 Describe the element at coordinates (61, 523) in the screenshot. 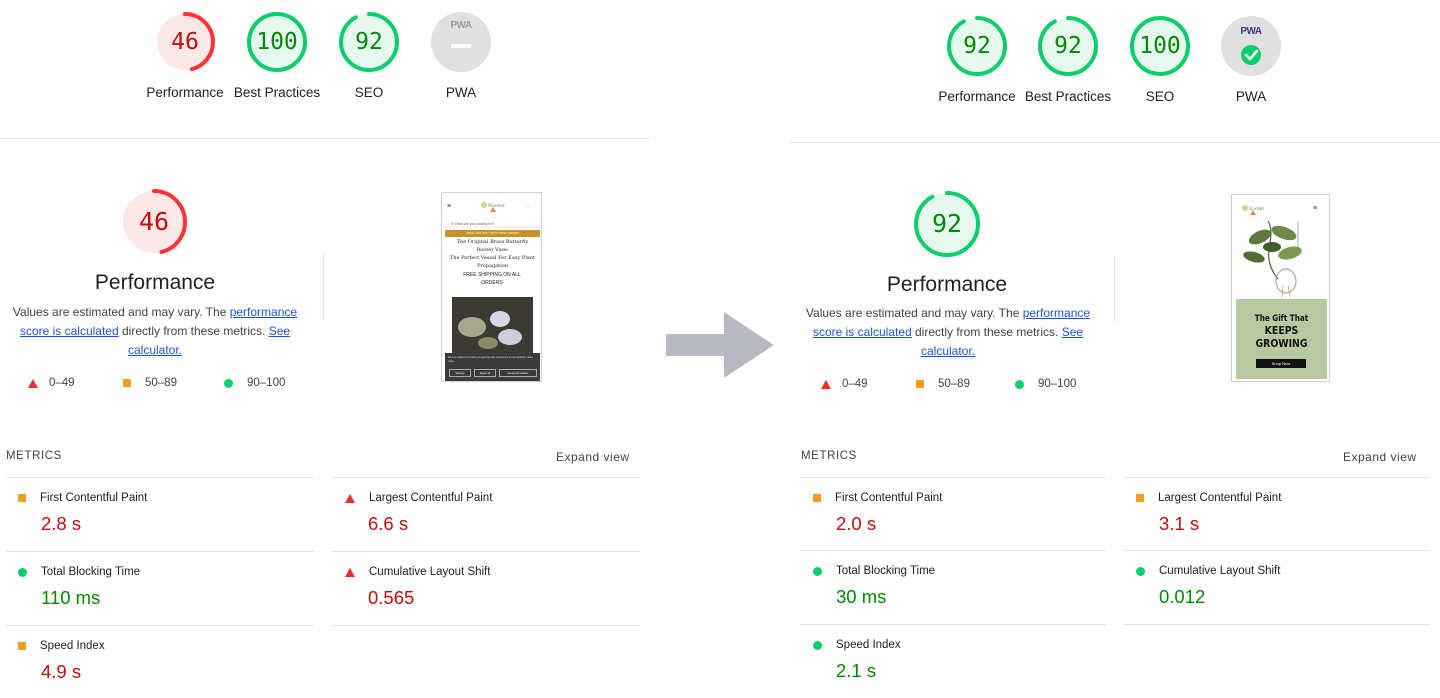

I see `metric-fcp-value: 2.8 s` at that location.